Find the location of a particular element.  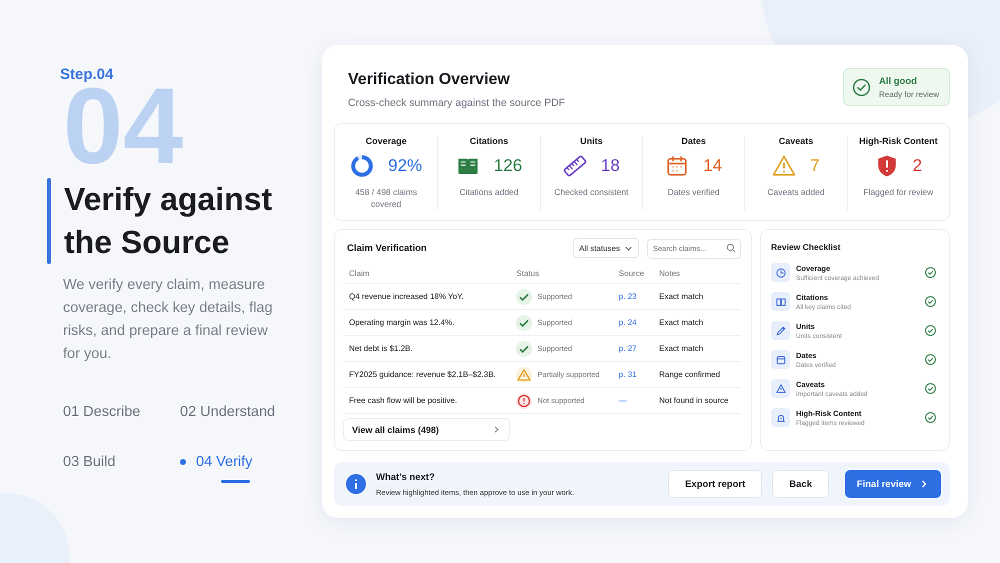

column-header: Notes is located at coordinates (697, 274).